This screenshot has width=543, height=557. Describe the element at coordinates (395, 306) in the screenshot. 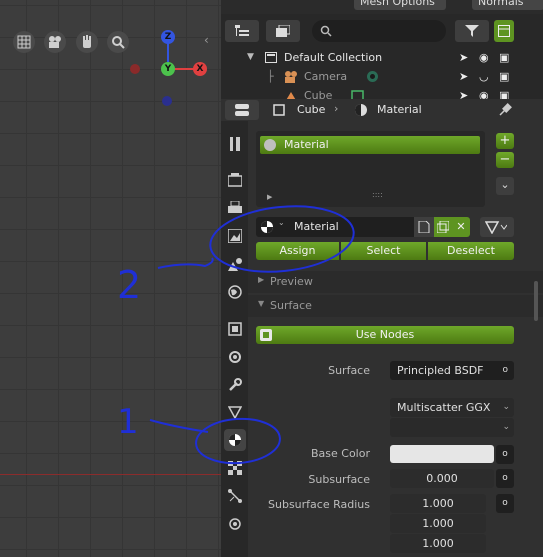

I see `surface-section-header: ▼ Surface` at that location.